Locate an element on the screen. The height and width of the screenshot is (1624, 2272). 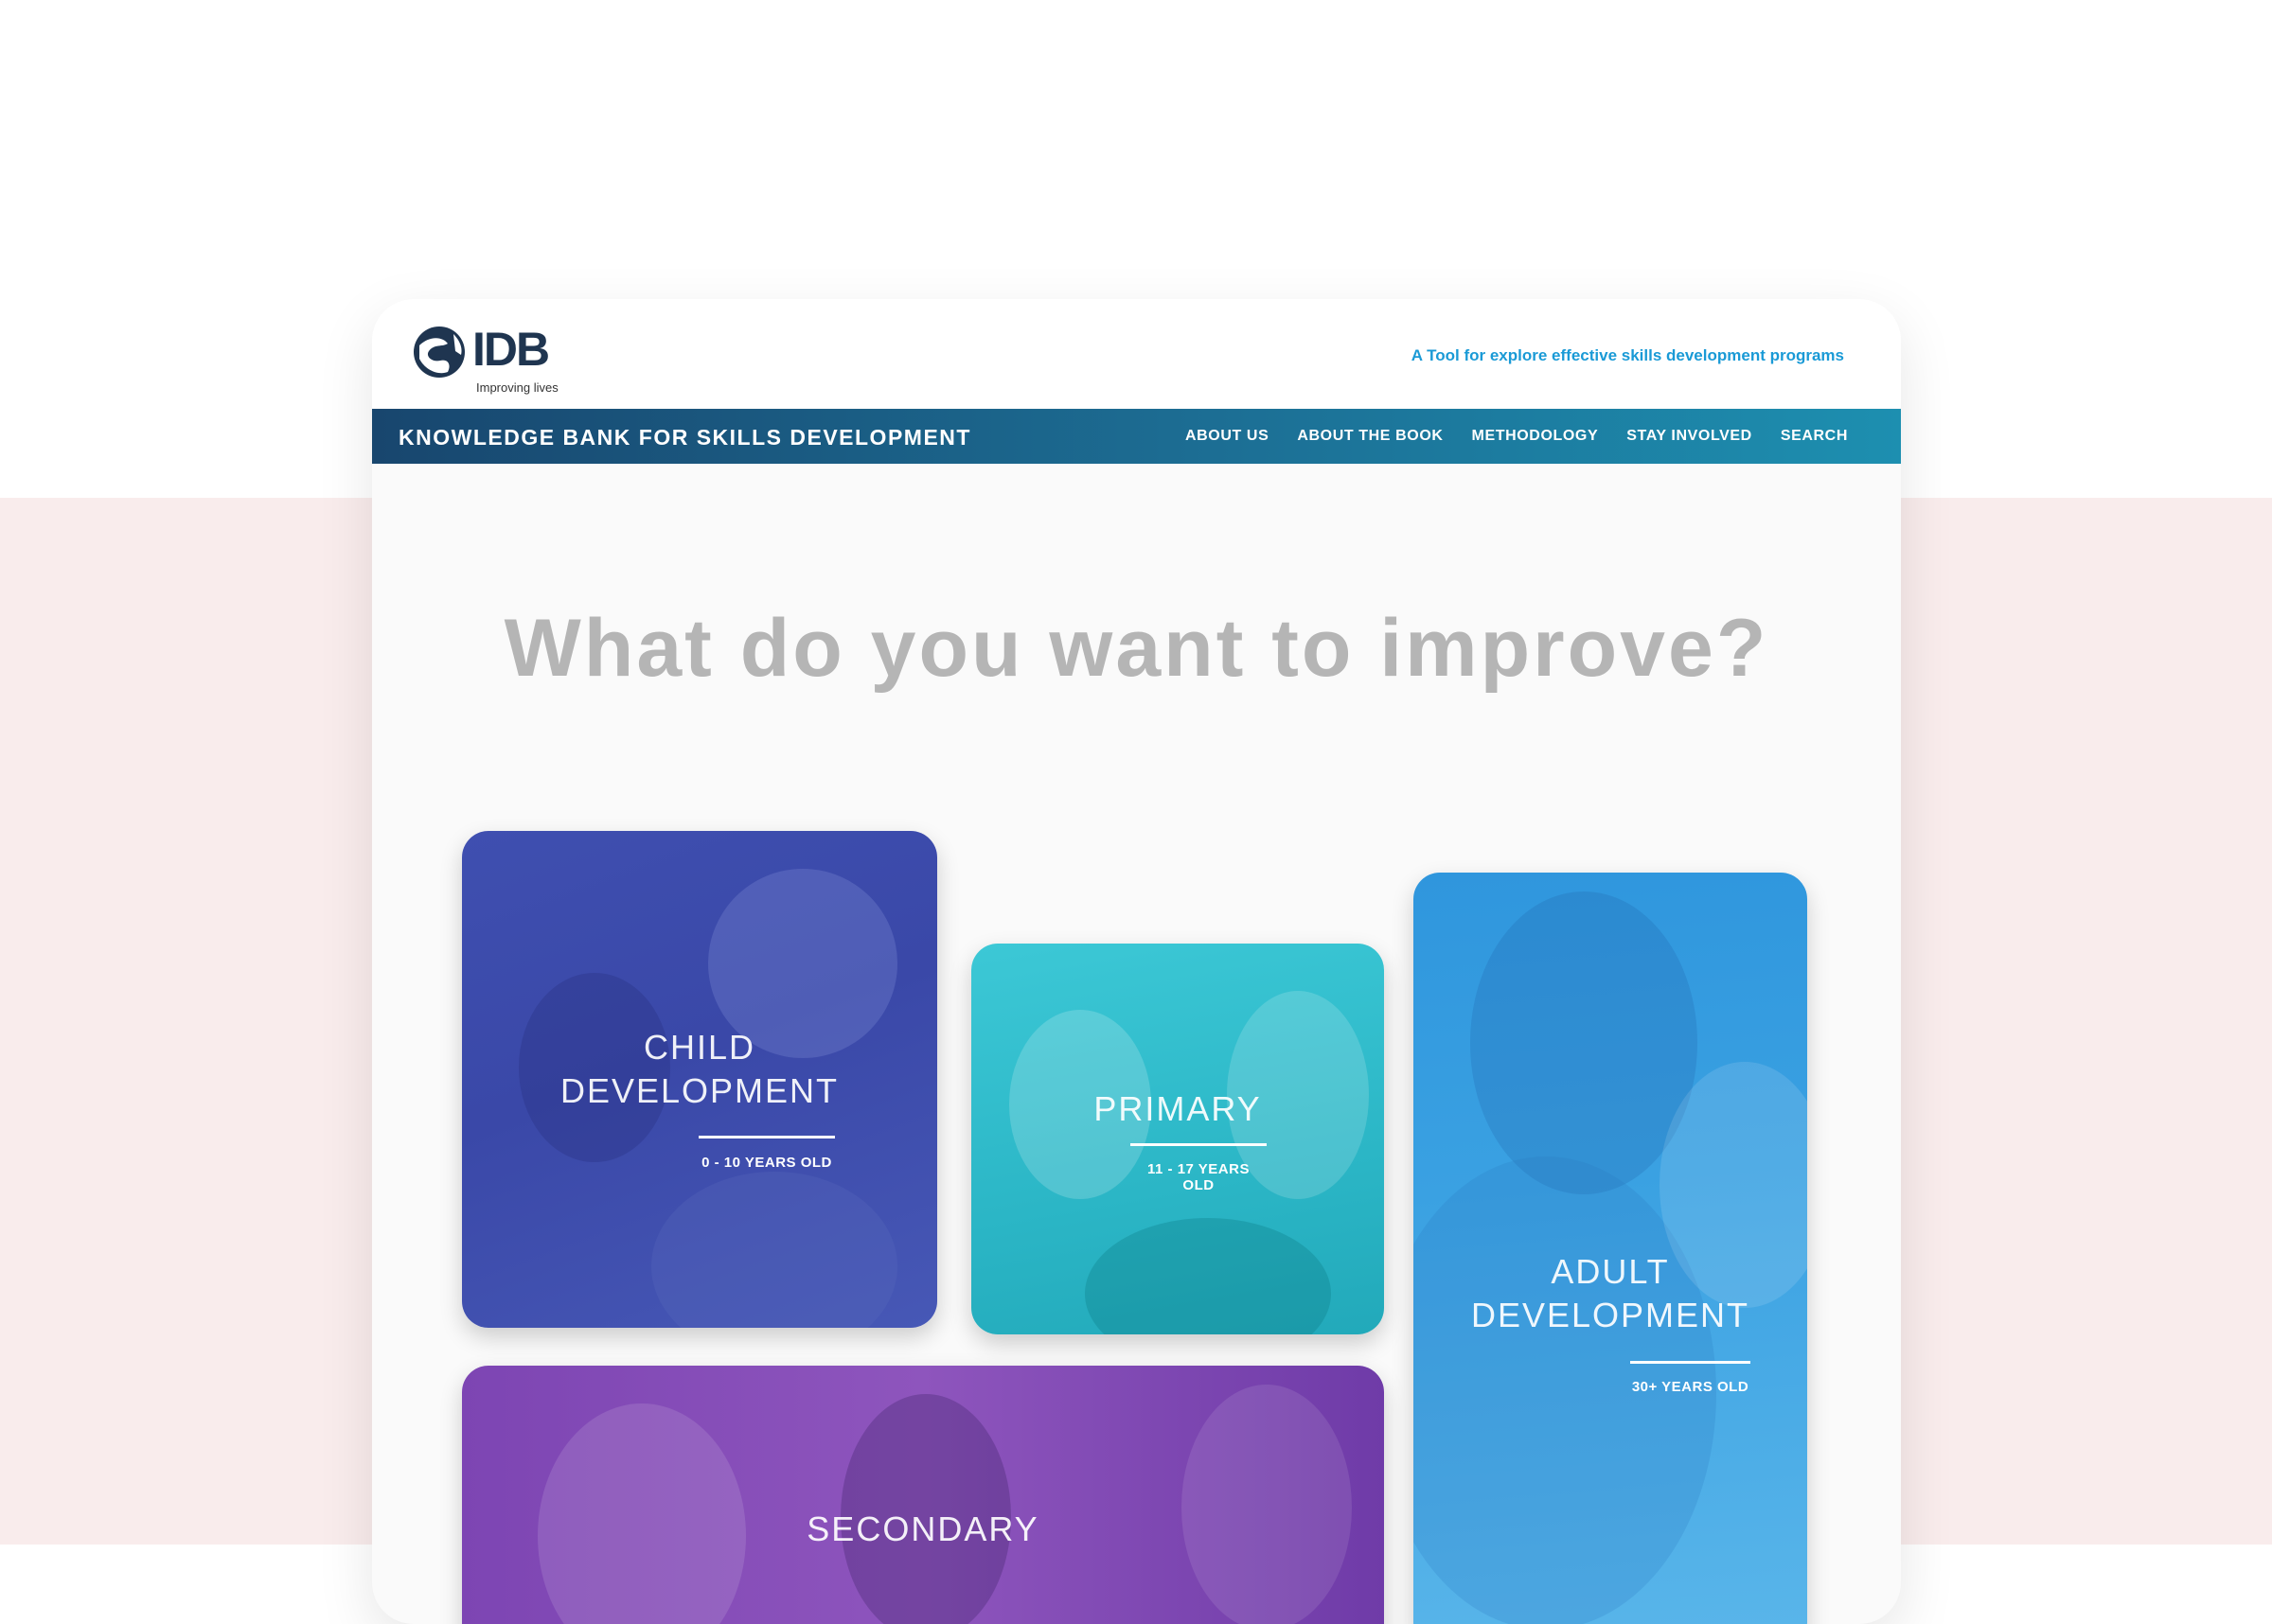
site-title: KNOWLEDGE BANK FOR SKILLS DEVELOPMENT is located at coordinates (685, 438).